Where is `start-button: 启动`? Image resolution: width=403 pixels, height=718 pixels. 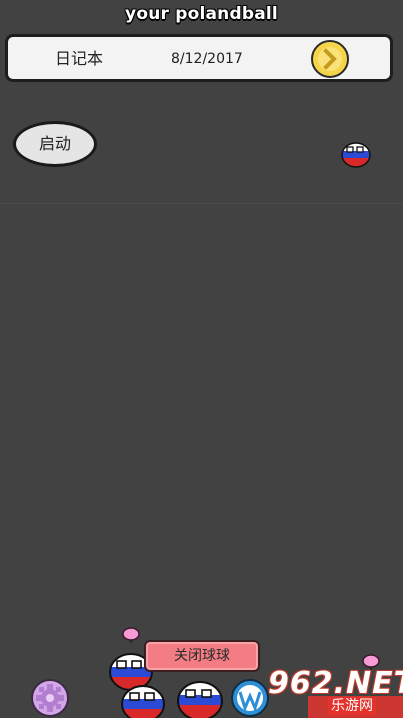
start-button: 启动 is located at coordinates (55, 144).